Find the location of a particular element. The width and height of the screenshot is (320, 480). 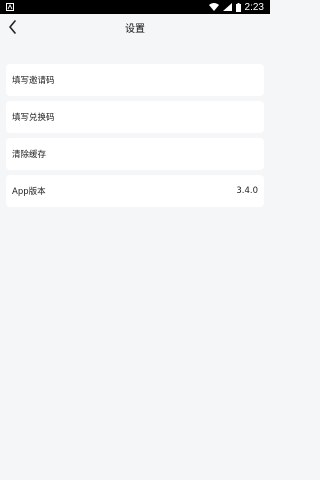

settings-item-label: 填写邀请码 is located at coordinates (33, 81).